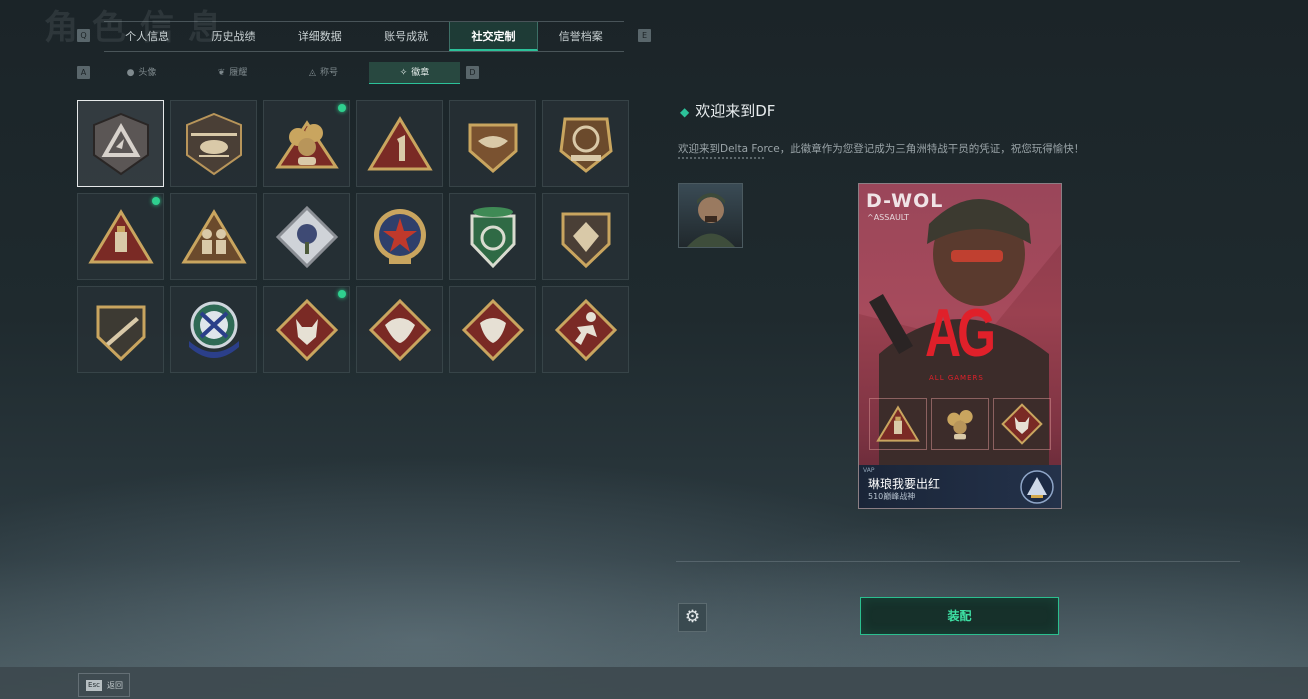  I want to click on tab-match-history: 历史战绩, so click(233, 36).